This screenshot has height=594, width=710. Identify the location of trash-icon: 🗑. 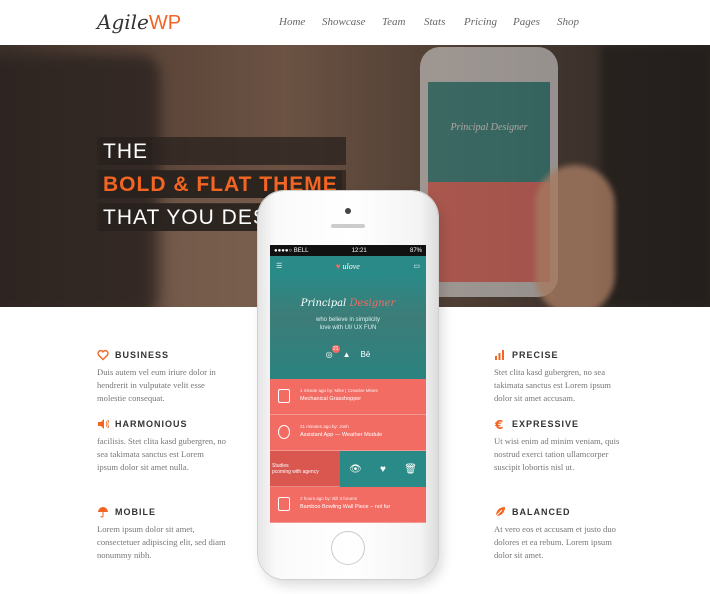
(410, 469).